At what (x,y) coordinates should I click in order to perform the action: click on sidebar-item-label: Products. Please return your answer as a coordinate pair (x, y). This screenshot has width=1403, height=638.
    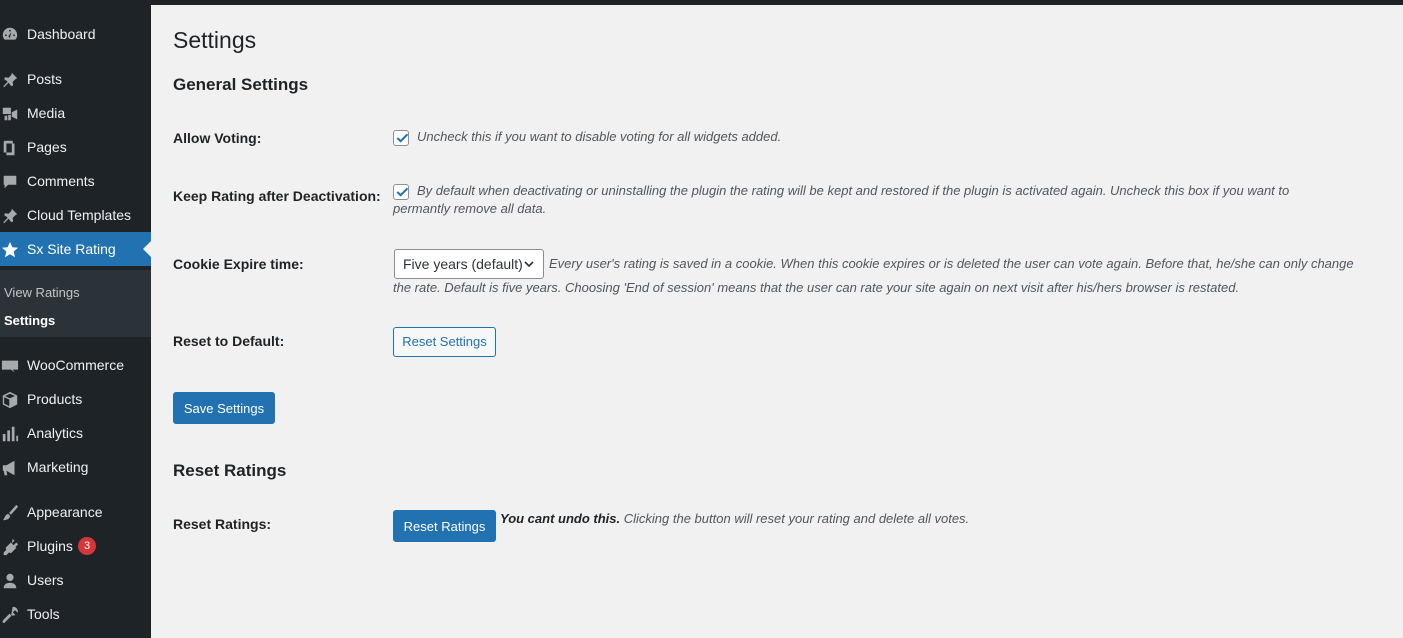
    Looking at the image, I should click on (55, 399).